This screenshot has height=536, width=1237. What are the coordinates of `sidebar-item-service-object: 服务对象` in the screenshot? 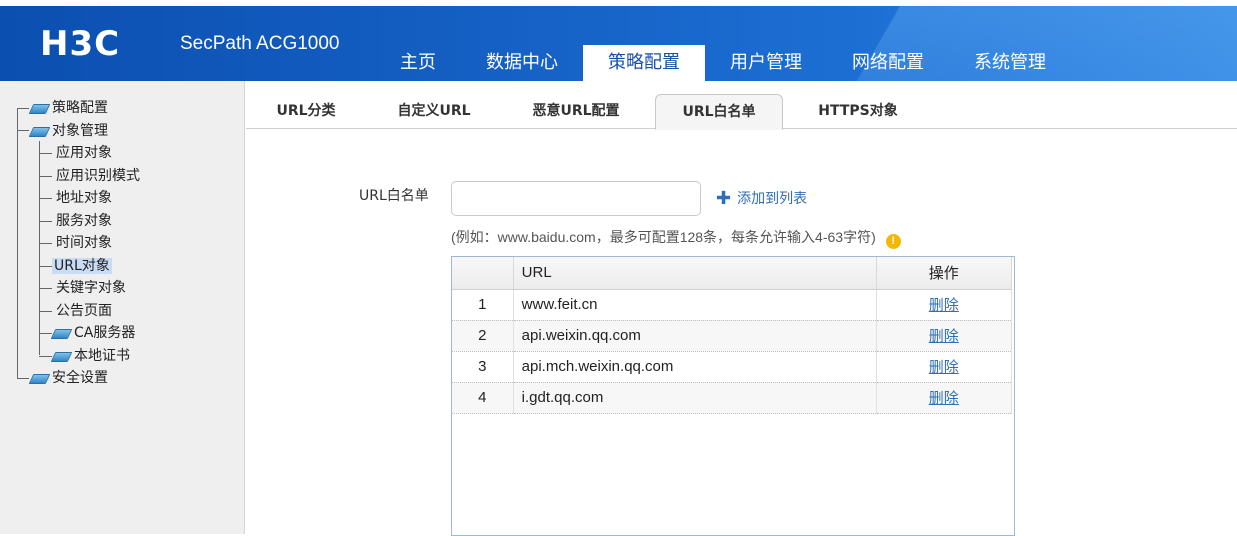 It's located at (79, 221).